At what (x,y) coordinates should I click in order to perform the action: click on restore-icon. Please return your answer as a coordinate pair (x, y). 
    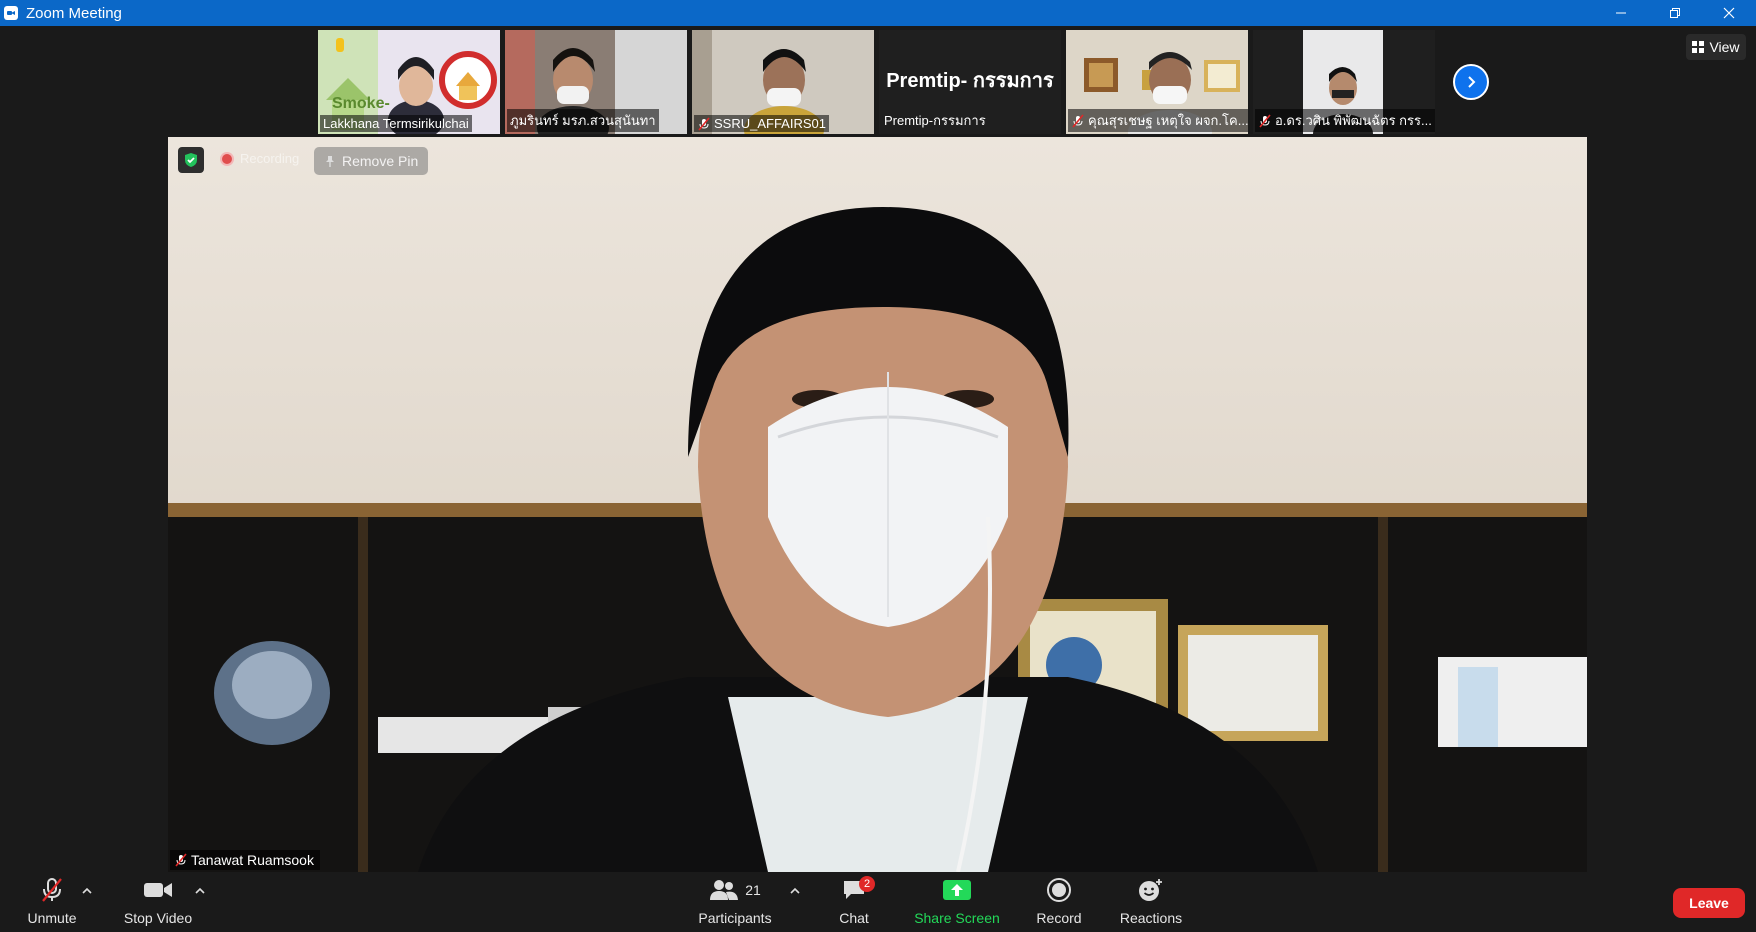
    Looking at the image, I should click on (1675, 13).